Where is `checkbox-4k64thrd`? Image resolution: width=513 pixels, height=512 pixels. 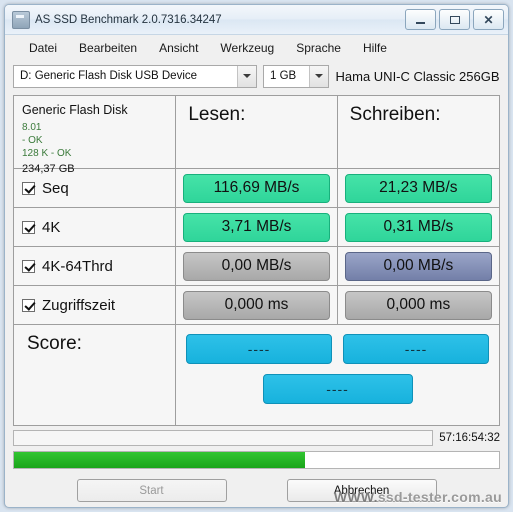
checkbox-4k64thrd is located at coordinates (28, 266).